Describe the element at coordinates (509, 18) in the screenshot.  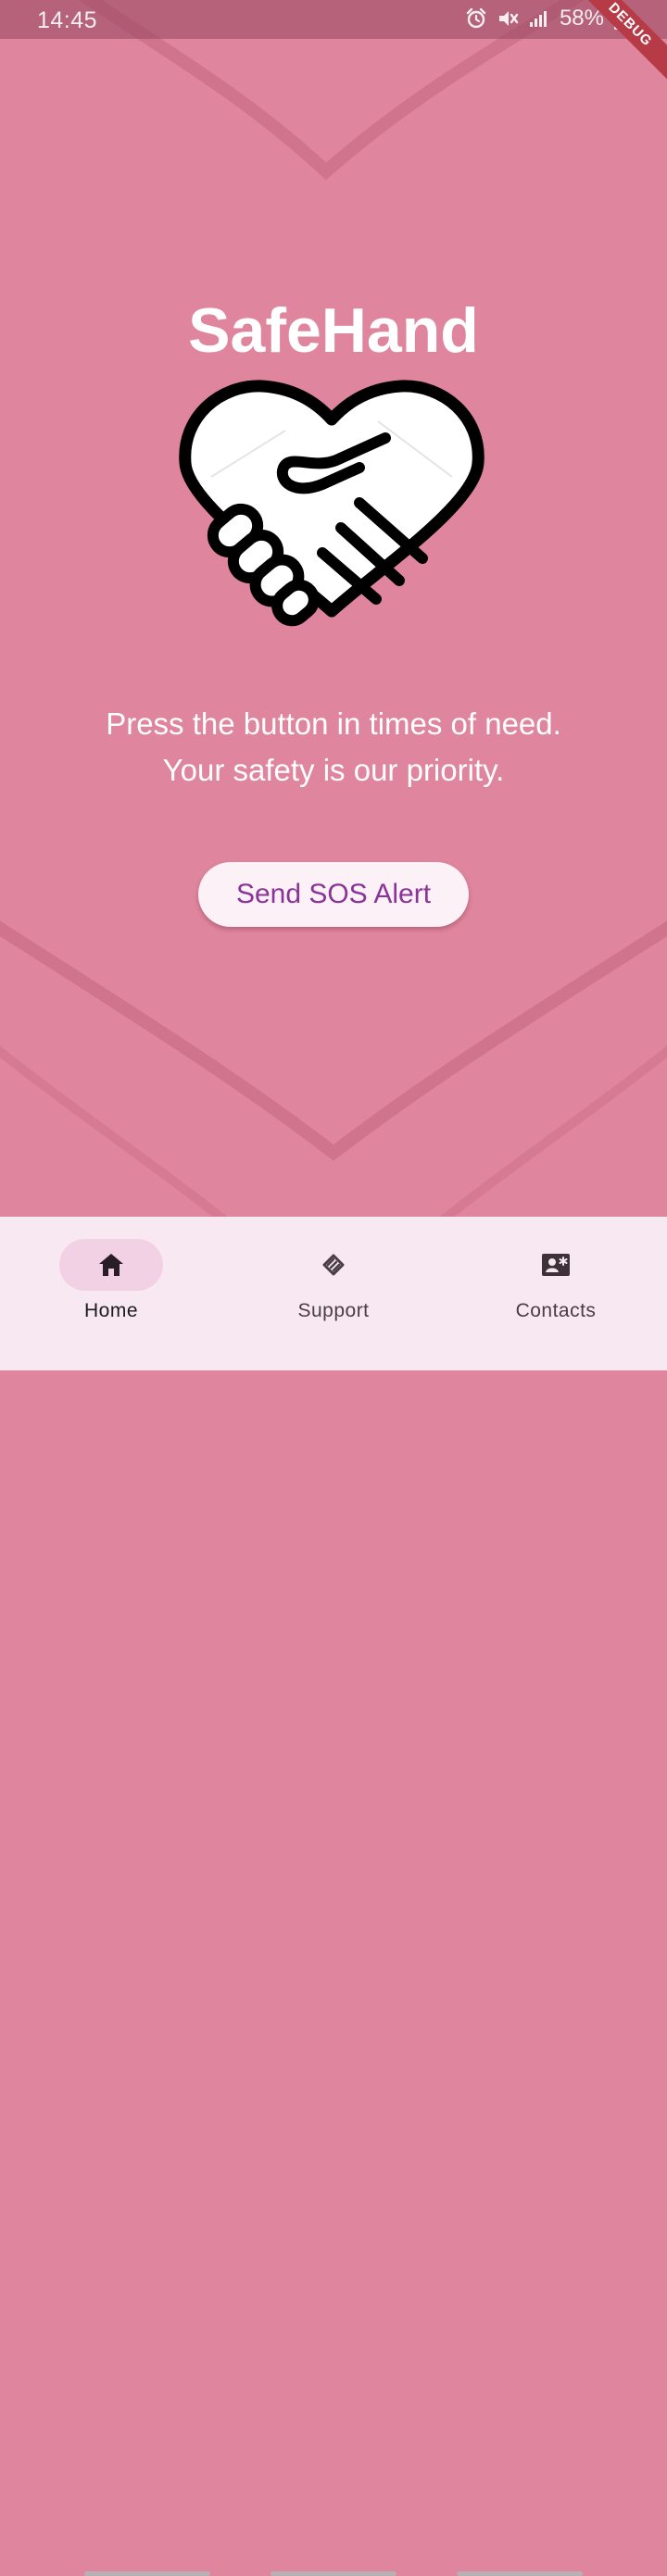
I see `mute-icon` at that location.